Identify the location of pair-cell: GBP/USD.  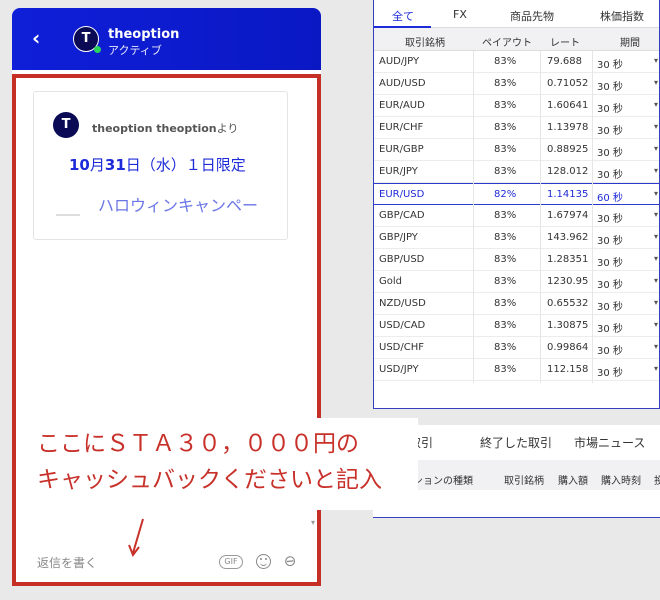
(402, 259).